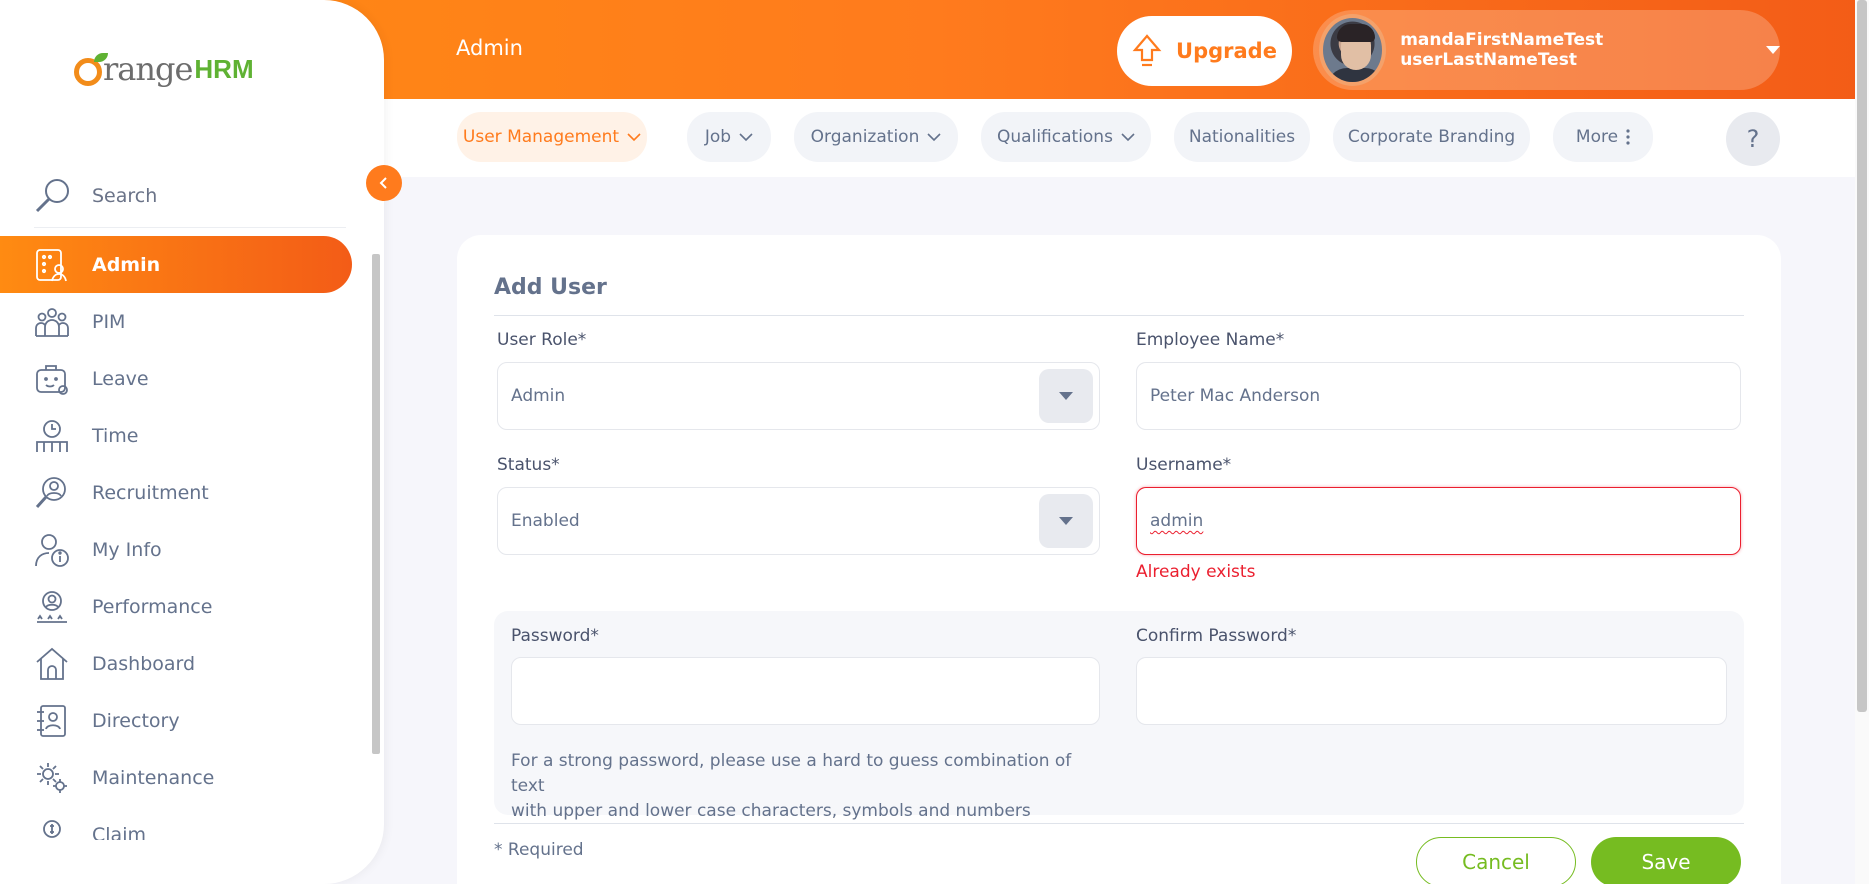 The width and height of the screenshot is (1869, 884). Describe the element at coordinates (1235, 396) in the screenshot. I see `employee-name-value: Peter Mac Anderson` at that location.